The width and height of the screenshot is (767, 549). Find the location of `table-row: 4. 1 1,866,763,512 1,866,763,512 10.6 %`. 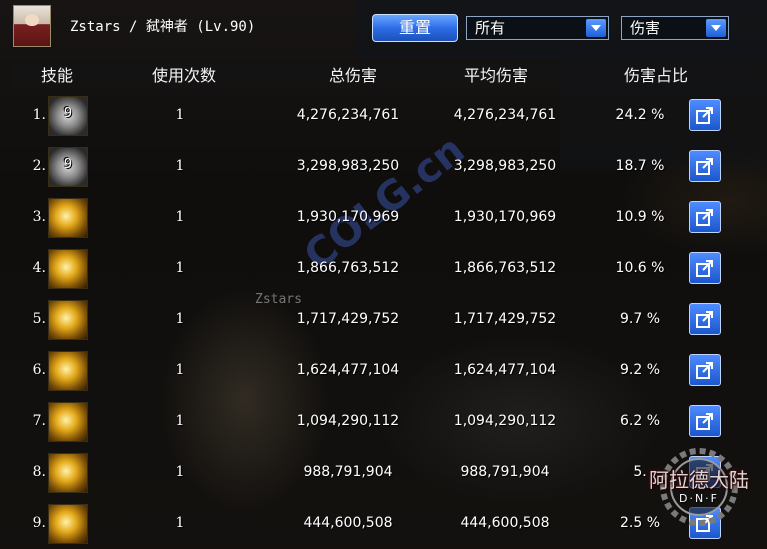

table-row: 4. 1 1,866,763,512 1,866,763,512 10.6 % is located at coordinates (383, 268).